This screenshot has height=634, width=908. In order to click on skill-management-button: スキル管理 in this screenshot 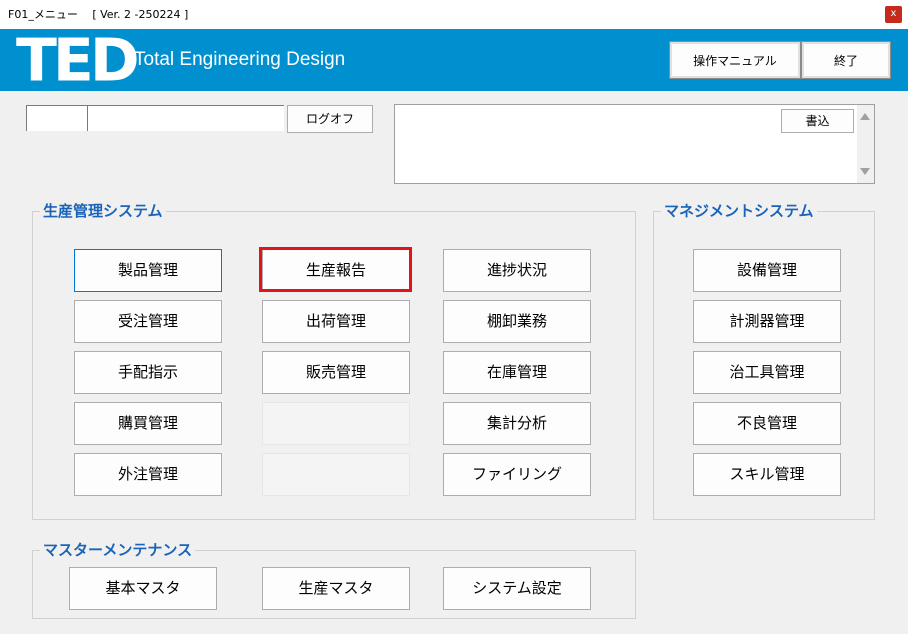, I will do `click(767, 474)`.